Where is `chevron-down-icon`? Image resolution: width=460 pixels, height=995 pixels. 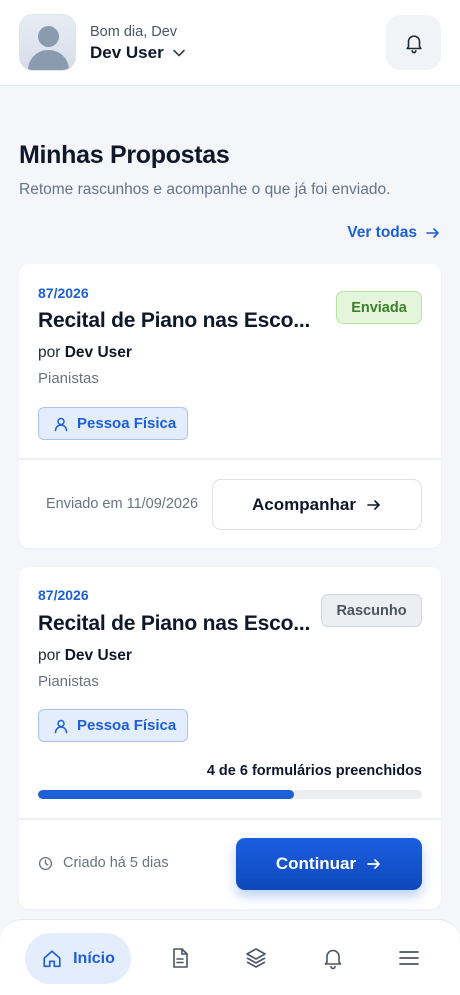 chevron-down-icon is located at coordinates (179, 53).